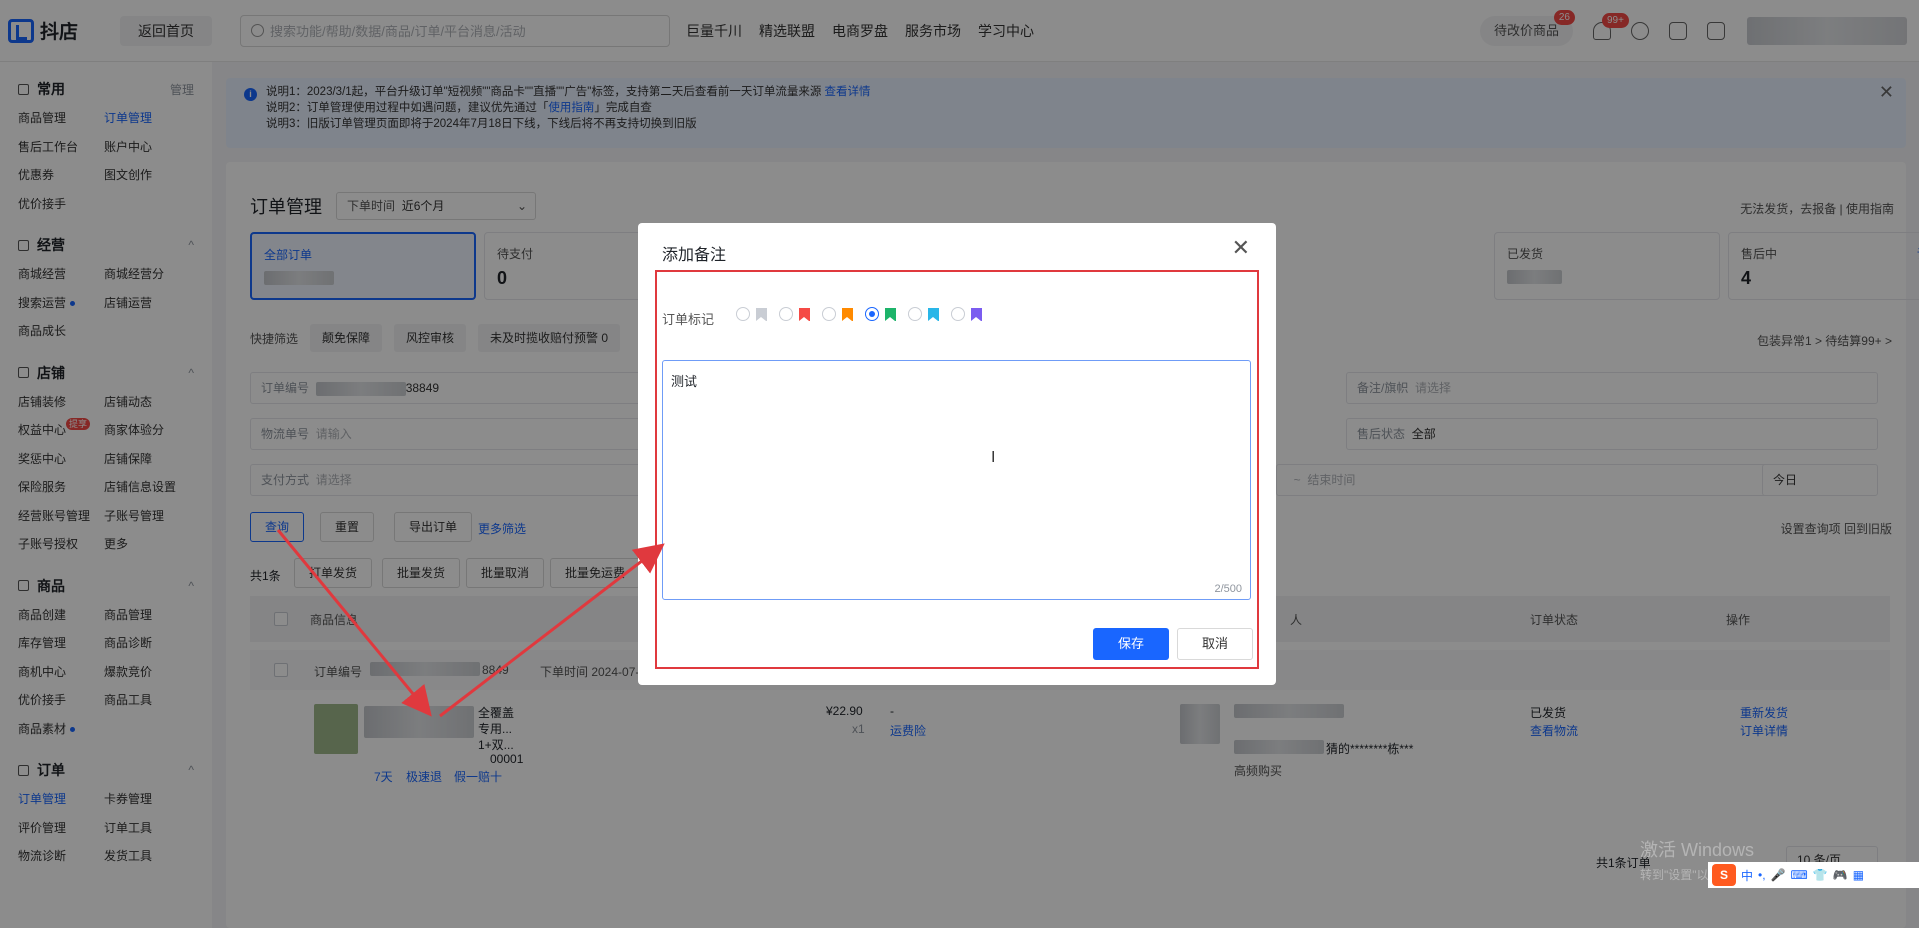  I want to click on remark-text: 测试, so click(684, 381).